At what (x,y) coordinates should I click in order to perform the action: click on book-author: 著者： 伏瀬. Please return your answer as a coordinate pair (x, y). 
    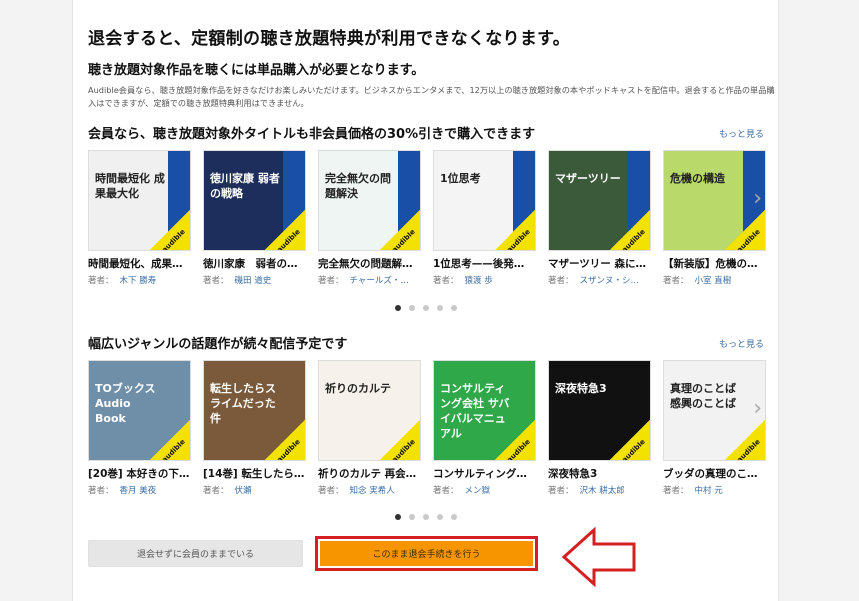
    Looking at the image, I should click on (254, 490).